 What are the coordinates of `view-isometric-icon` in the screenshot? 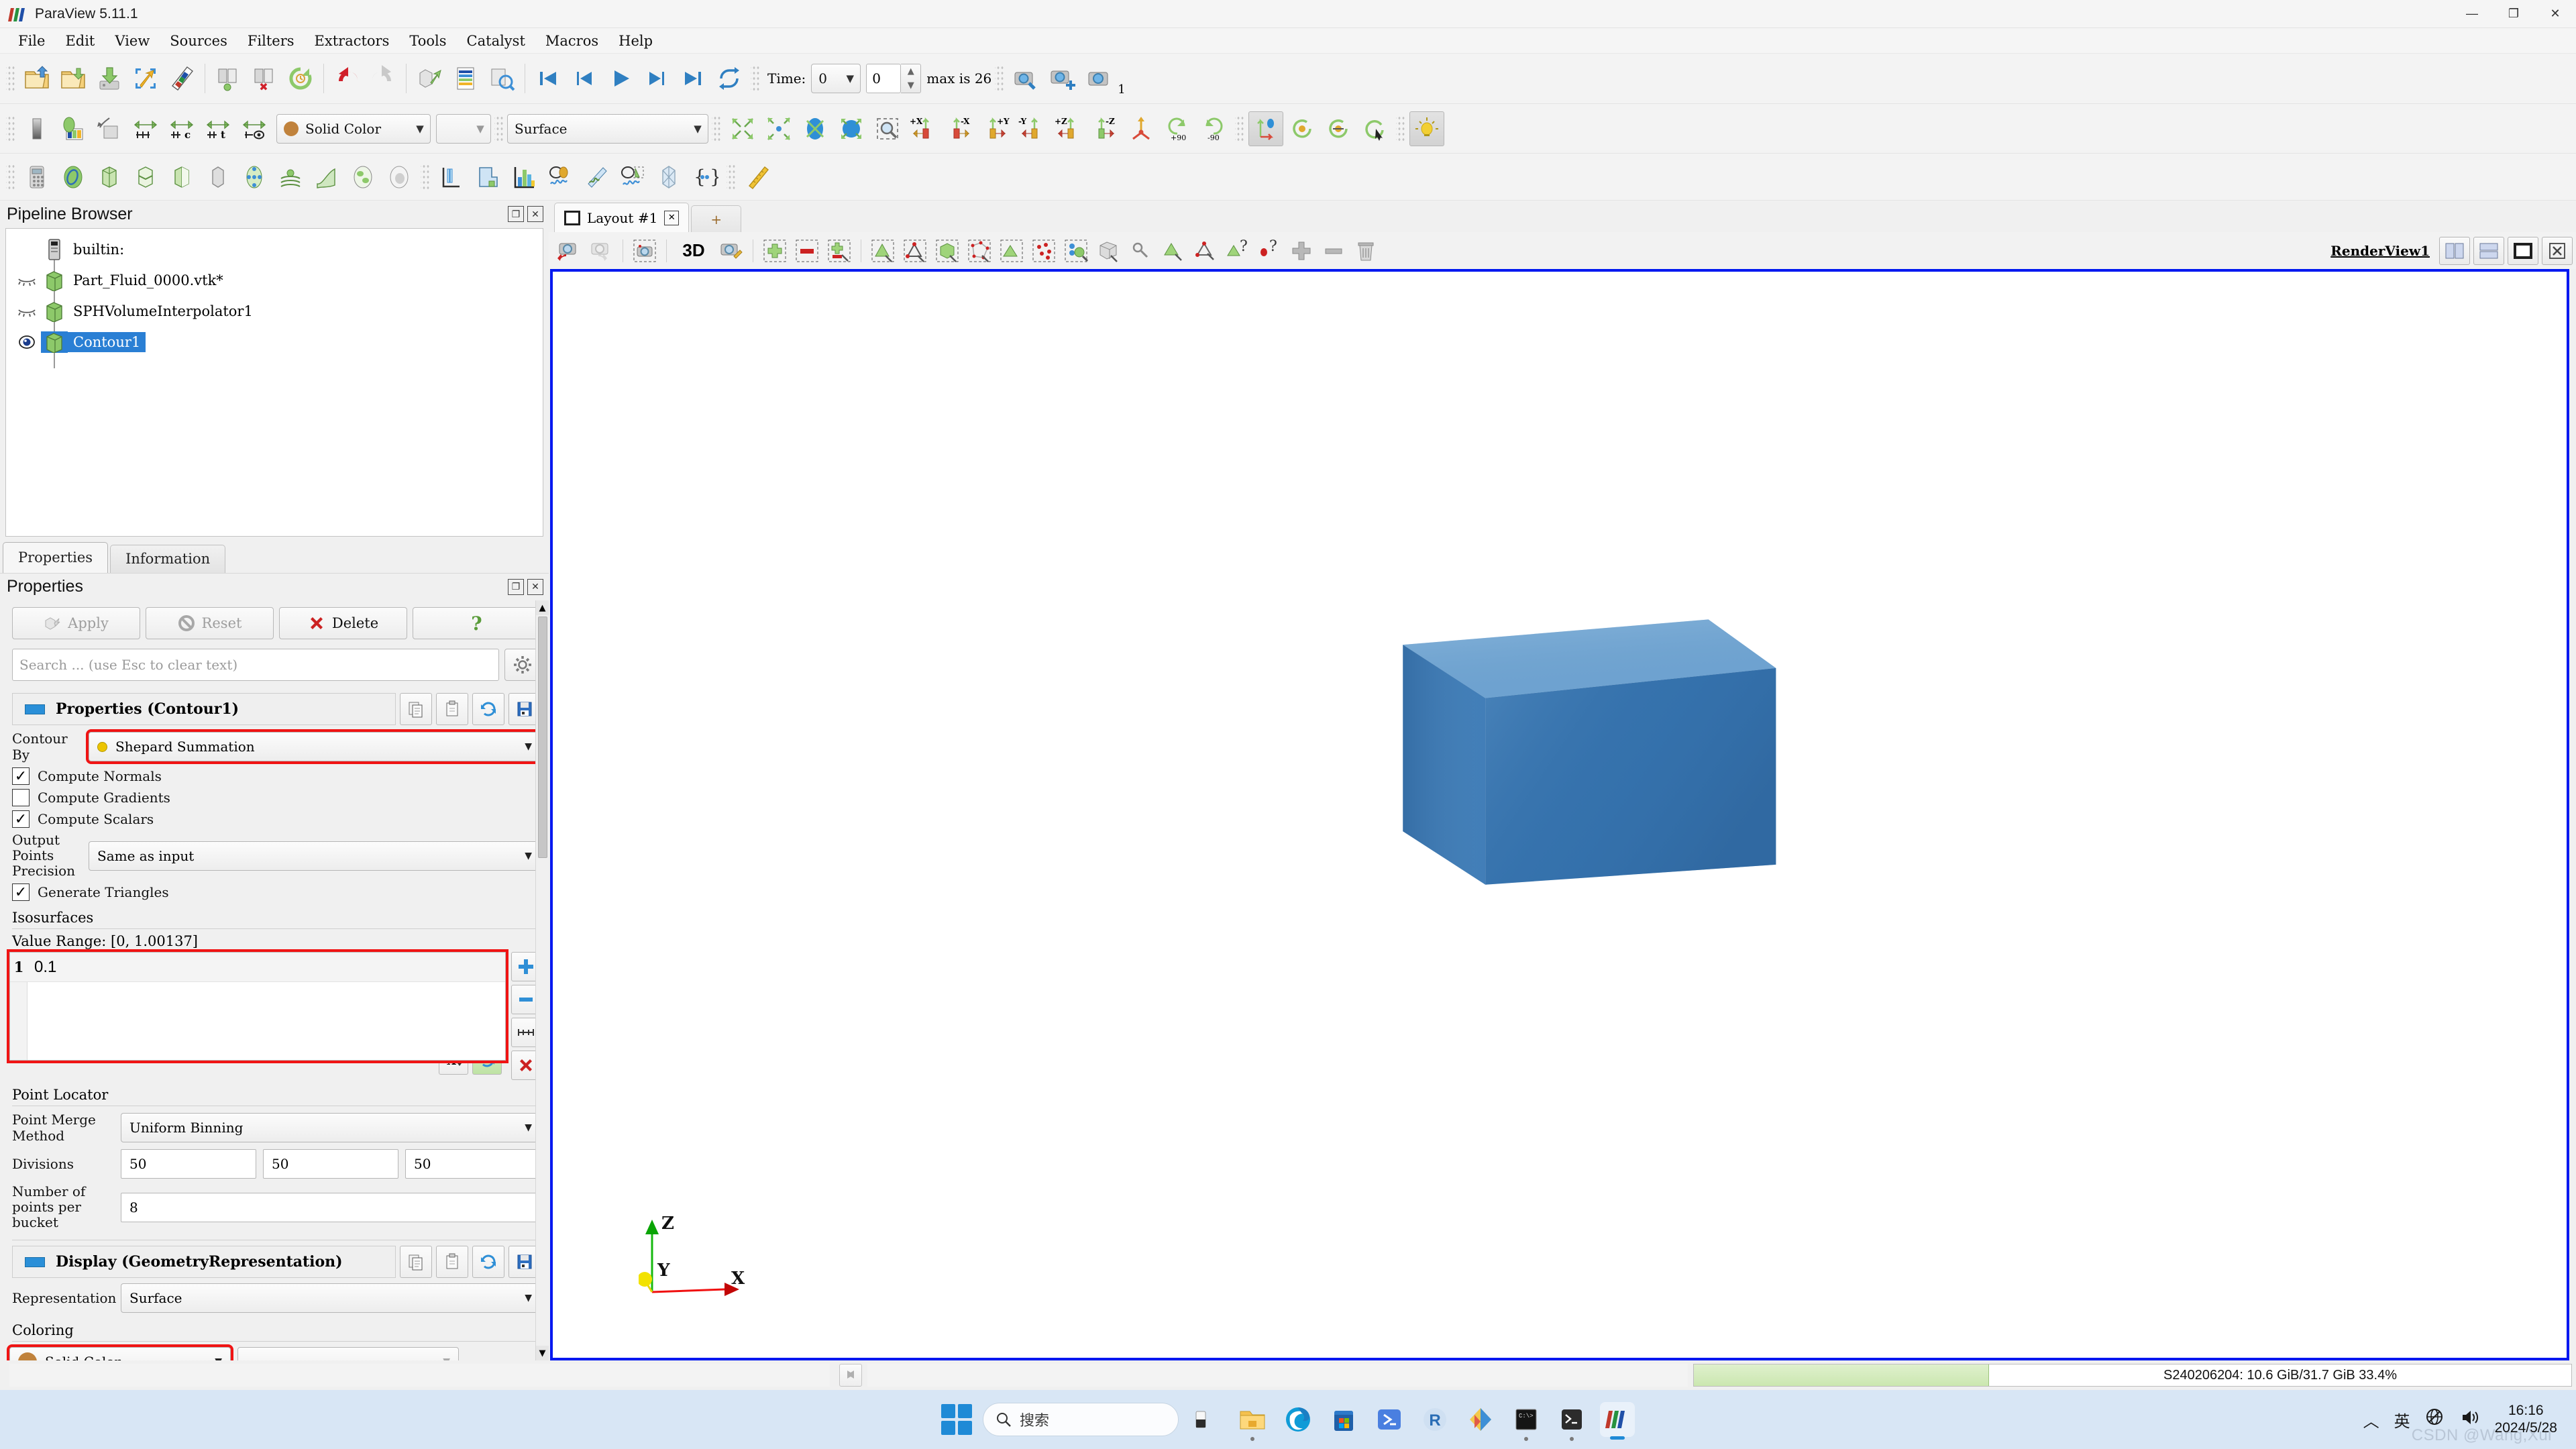 It's located at (1141, 128).